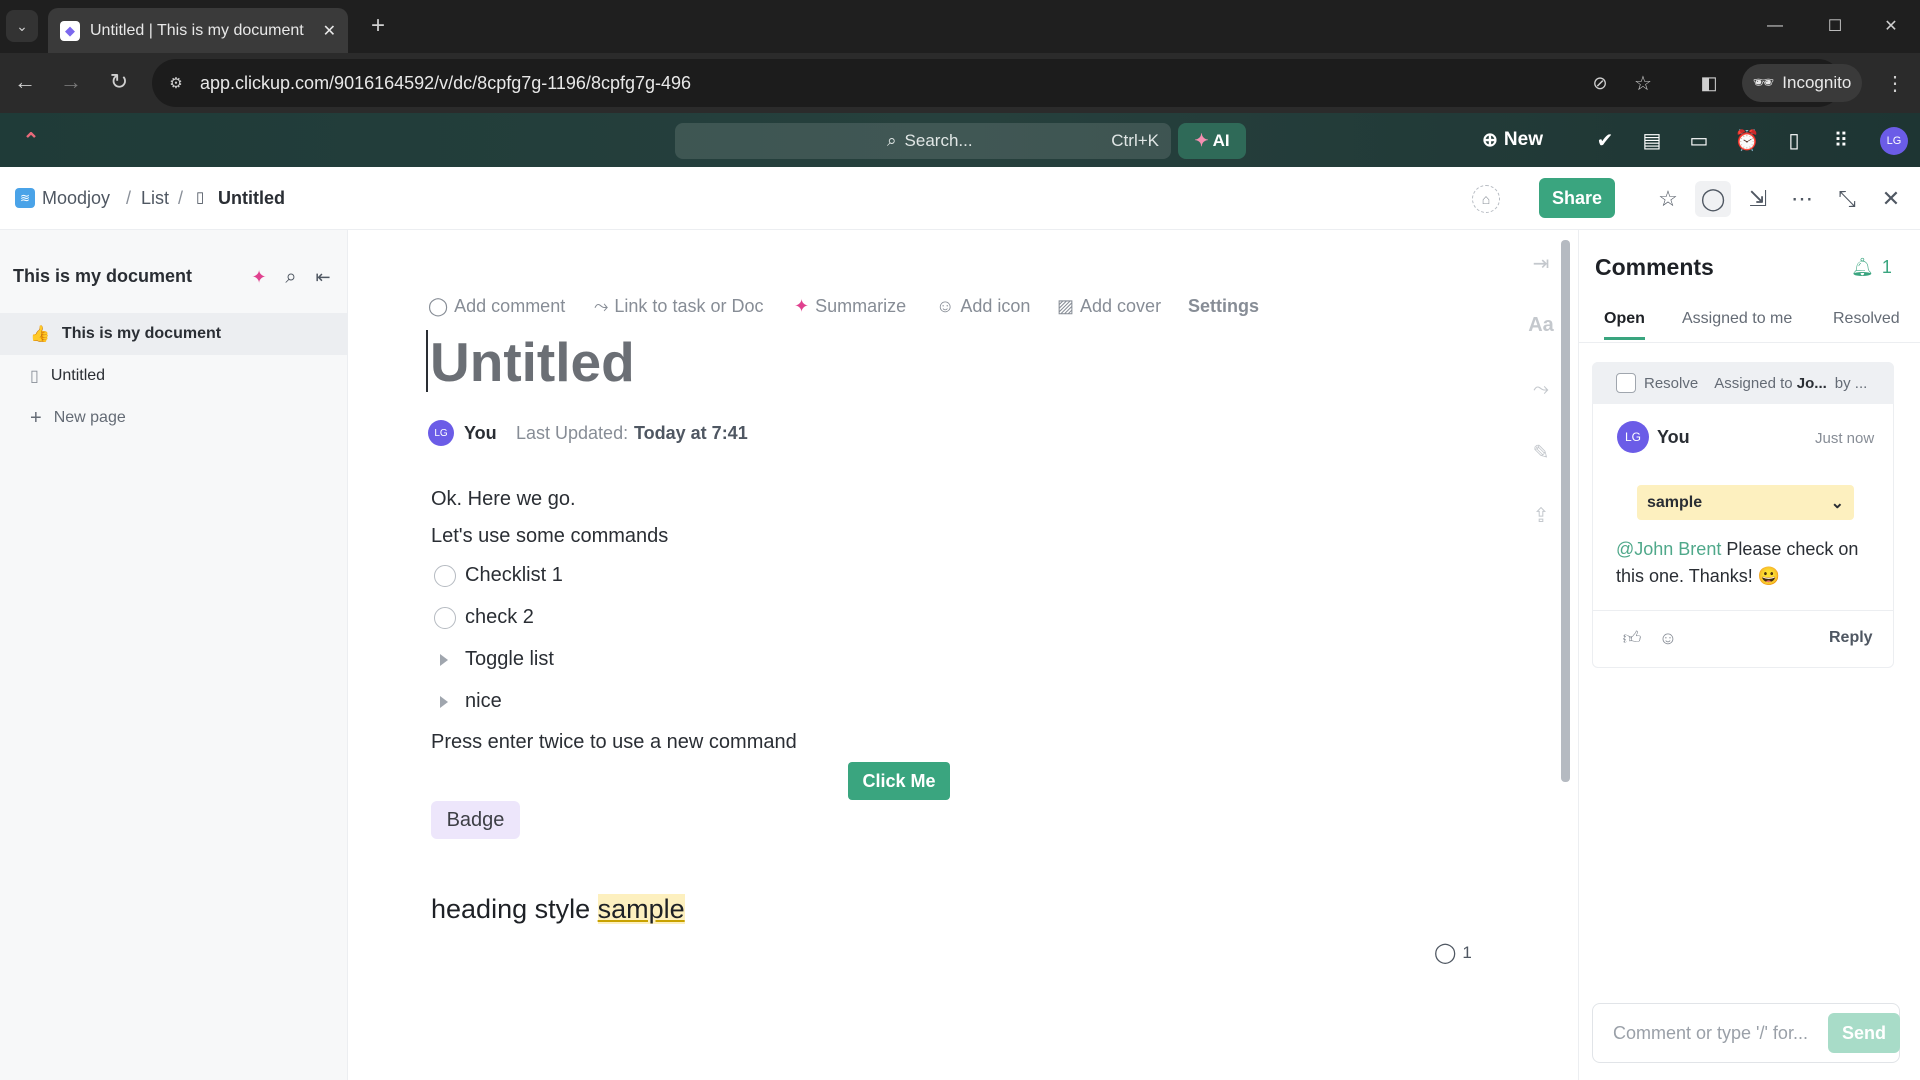 Image resolution: width=1920 pixels, height=1080 pixels. Describe the element at coordinates (549, 536) in the screenshot. I see `paragraph: Let's use some commands` at that location.